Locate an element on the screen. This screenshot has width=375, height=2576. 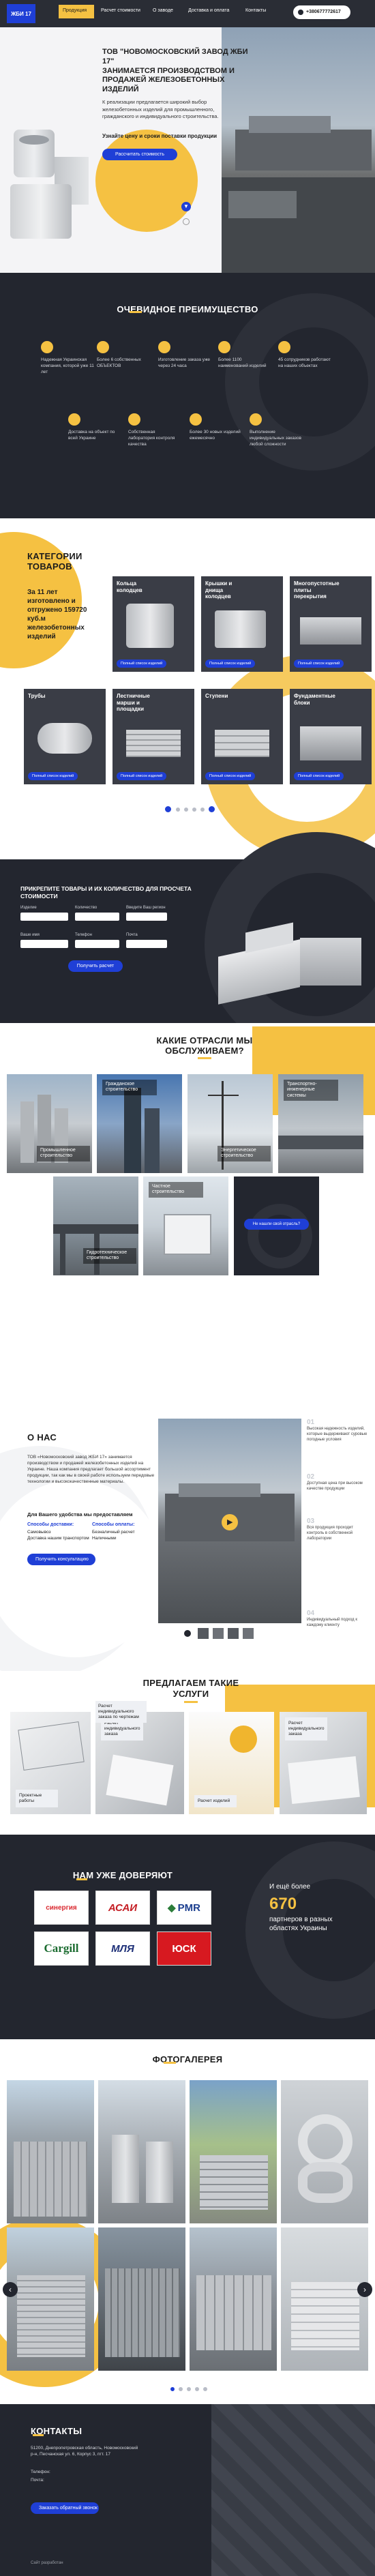
nav-about: О заводе is located at coordinates (163, 10).